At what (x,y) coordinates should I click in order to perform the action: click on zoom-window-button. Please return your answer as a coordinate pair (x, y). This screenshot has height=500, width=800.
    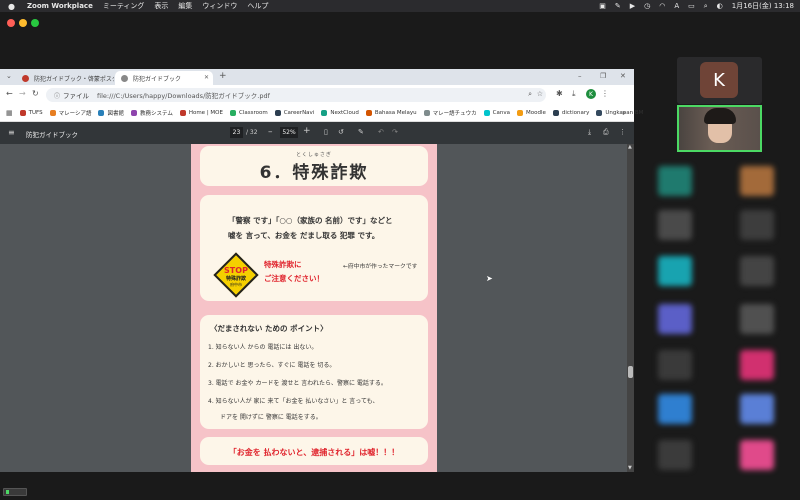
    Looking at the image, I should click on (35, 23).